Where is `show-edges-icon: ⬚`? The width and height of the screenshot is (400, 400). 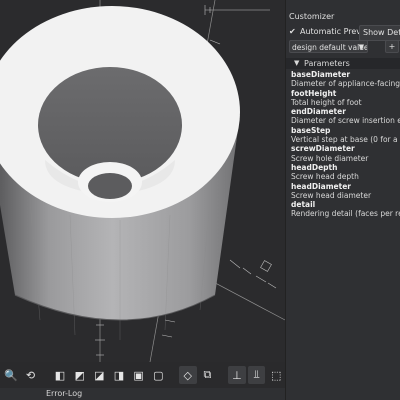 show-edges-icon: ⬚ is located at coordinates (276, 375).